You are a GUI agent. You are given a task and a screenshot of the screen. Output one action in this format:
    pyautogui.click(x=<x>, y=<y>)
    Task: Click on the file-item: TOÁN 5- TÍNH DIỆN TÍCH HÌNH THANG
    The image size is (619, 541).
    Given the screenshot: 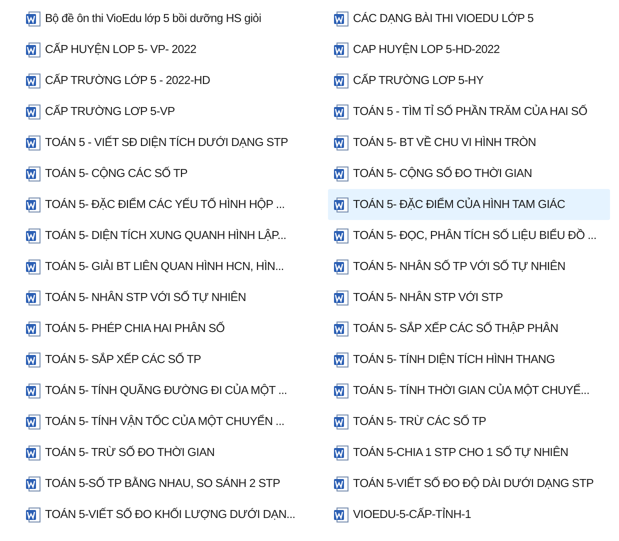 What is the action you would take?
    pyautogui.click(x=469, y=359)
    